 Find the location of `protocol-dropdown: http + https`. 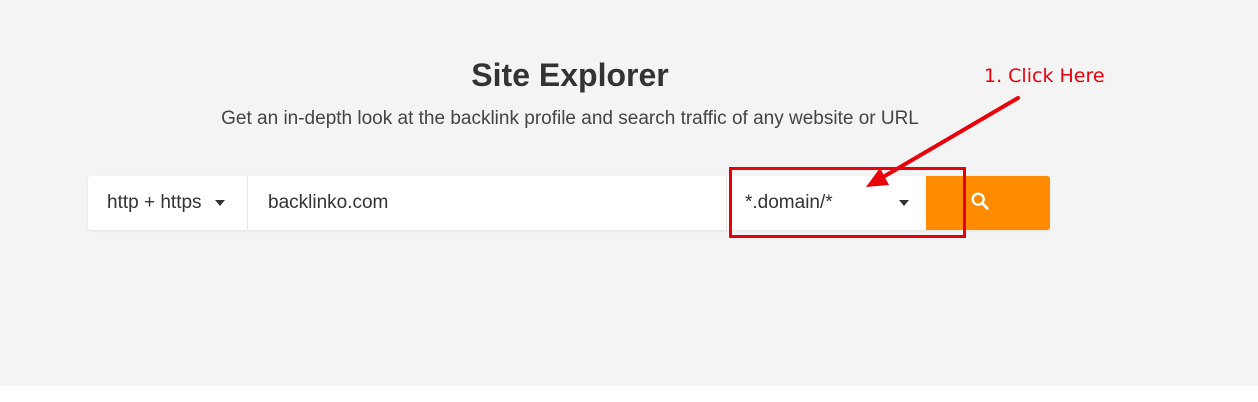

protocol-dropdown: http + https is located at coordinates (168, 203).